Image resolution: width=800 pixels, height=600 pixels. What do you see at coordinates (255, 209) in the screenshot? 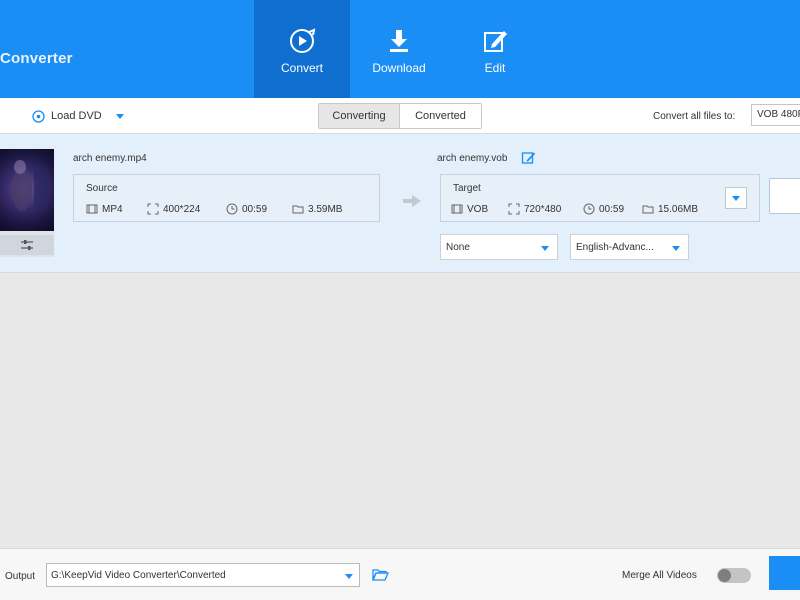
I see `source-duration-value: 00:59` at bounding box center [255, 209].